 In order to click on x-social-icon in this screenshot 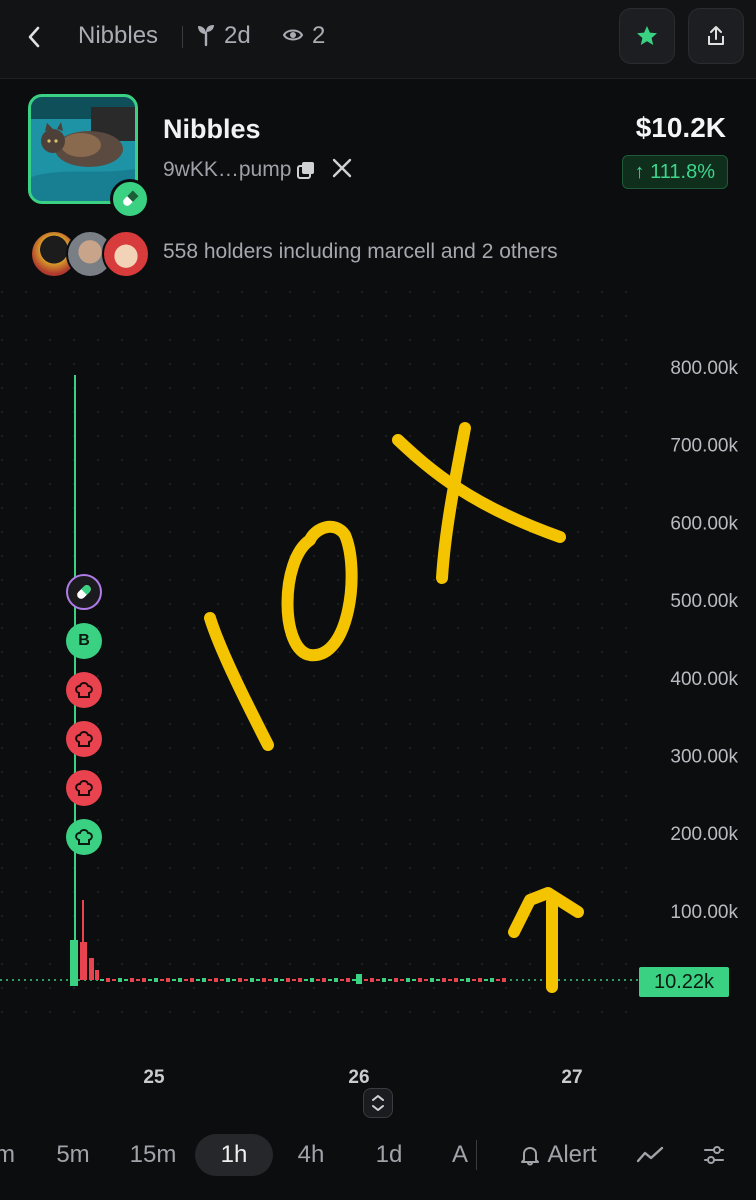, I will do `click(342, 171)`.